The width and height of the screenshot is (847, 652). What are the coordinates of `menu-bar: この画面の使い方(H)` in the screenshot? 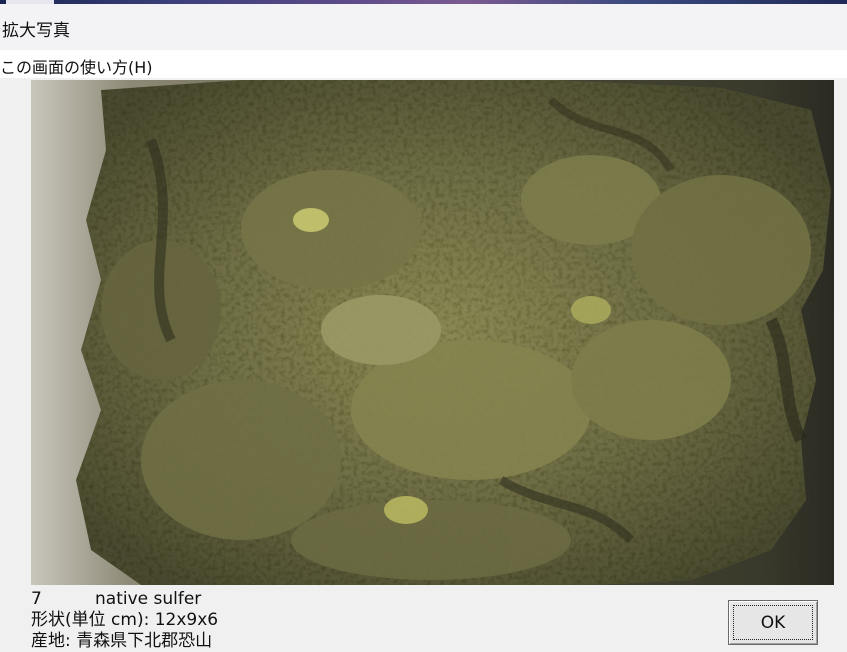 It's located at (423, 64).